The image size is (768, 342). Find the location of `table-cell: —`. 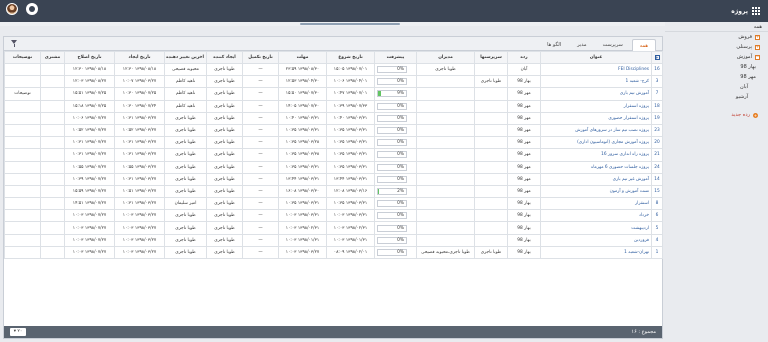

table-cell: — is located at coordinates (260, 143).